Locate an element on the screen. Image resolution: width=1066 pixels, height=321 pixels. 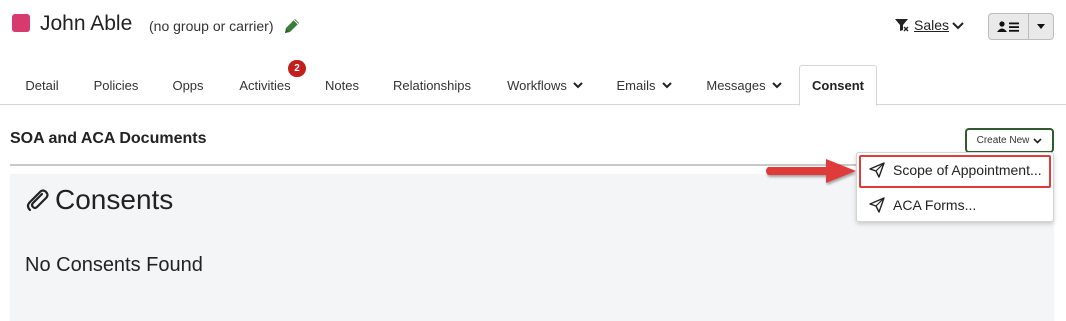
create-new-label: Create New is located at coordinates (1003, 140).